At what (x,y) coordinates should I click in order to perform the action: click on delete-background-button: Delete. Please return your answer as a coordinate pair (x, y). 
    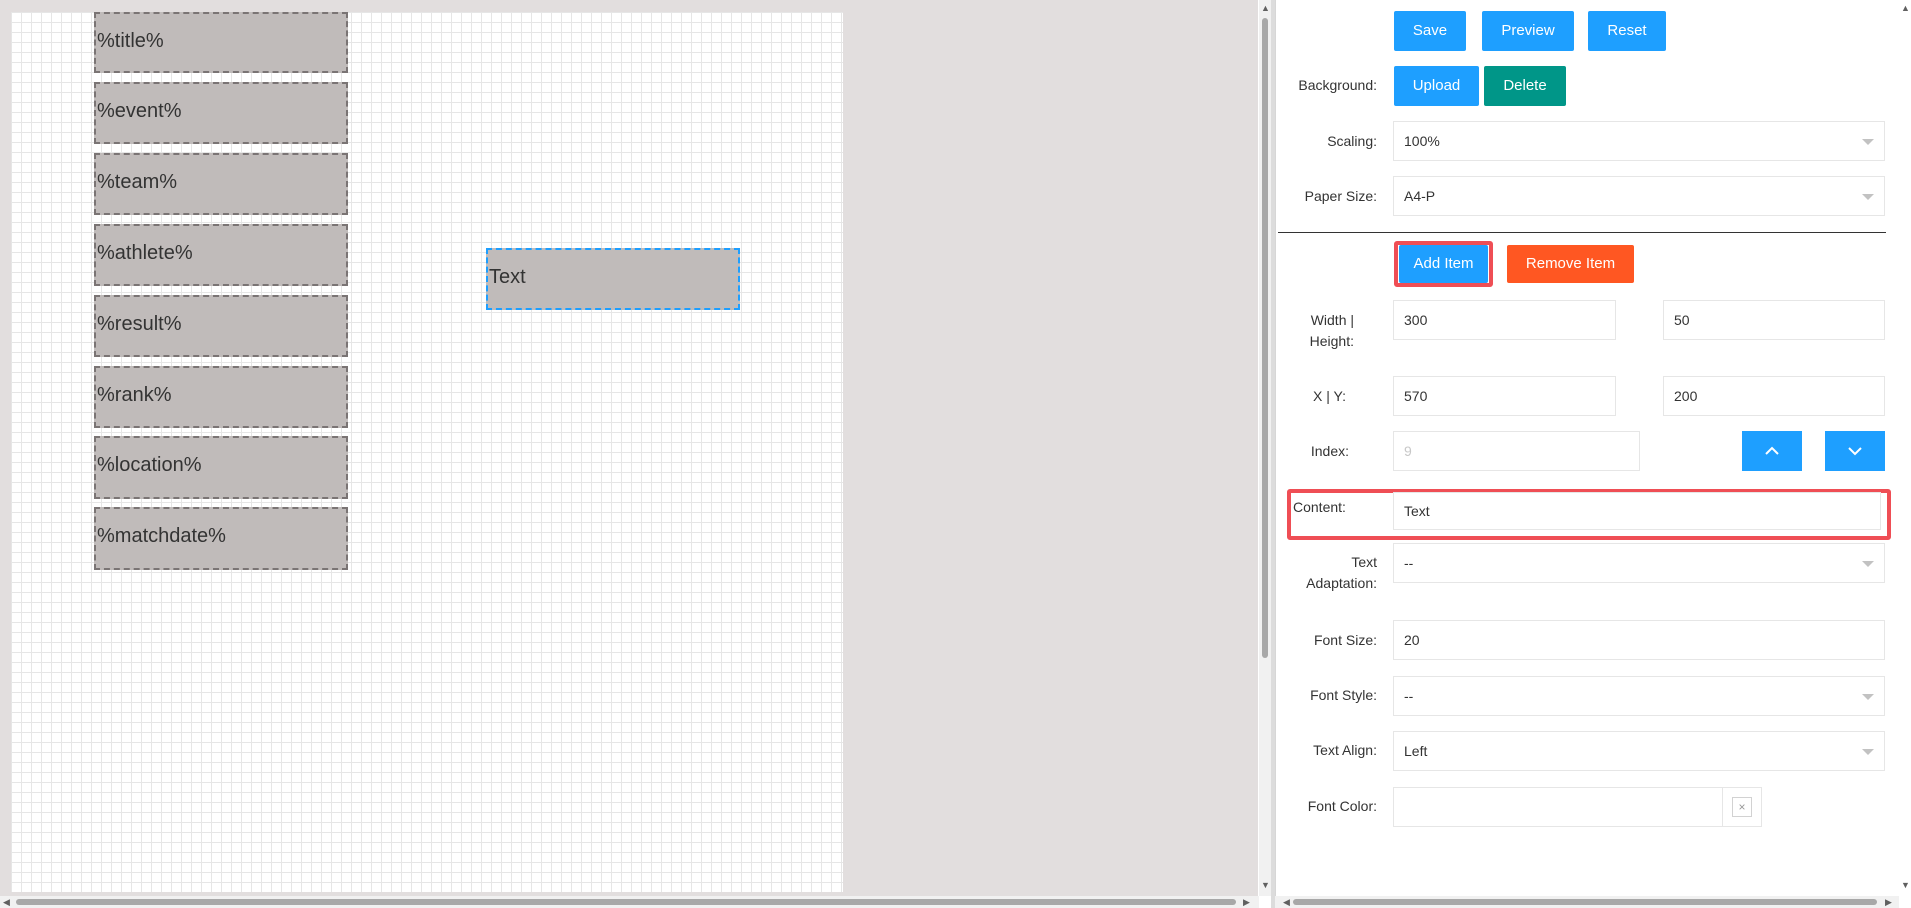
    Looking at the image, I should click on (1525, 86).